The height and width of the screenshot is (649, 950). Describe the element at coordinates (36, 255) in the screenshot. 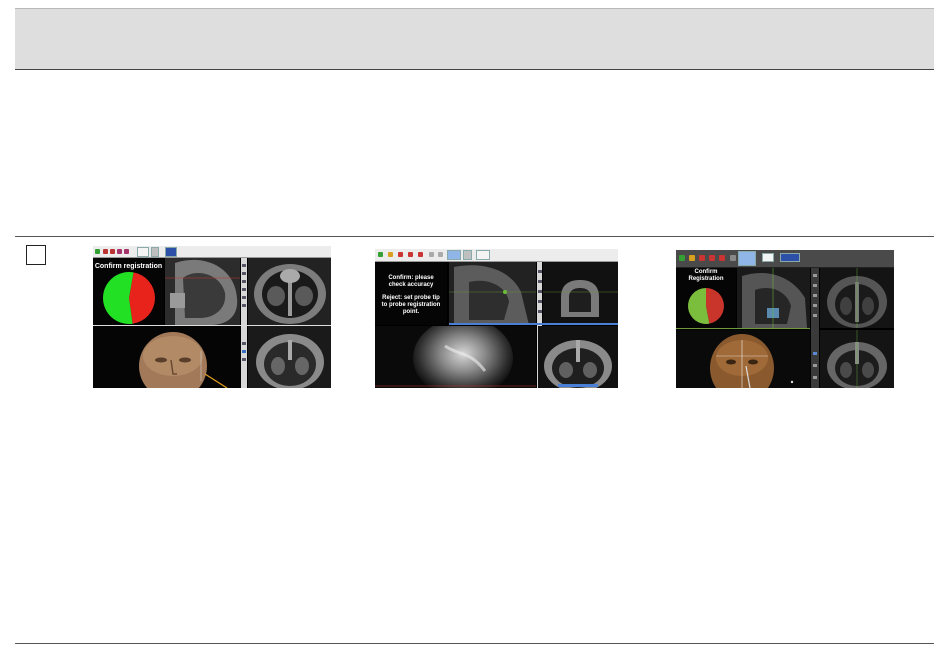

I see `step-number-box` at that location.